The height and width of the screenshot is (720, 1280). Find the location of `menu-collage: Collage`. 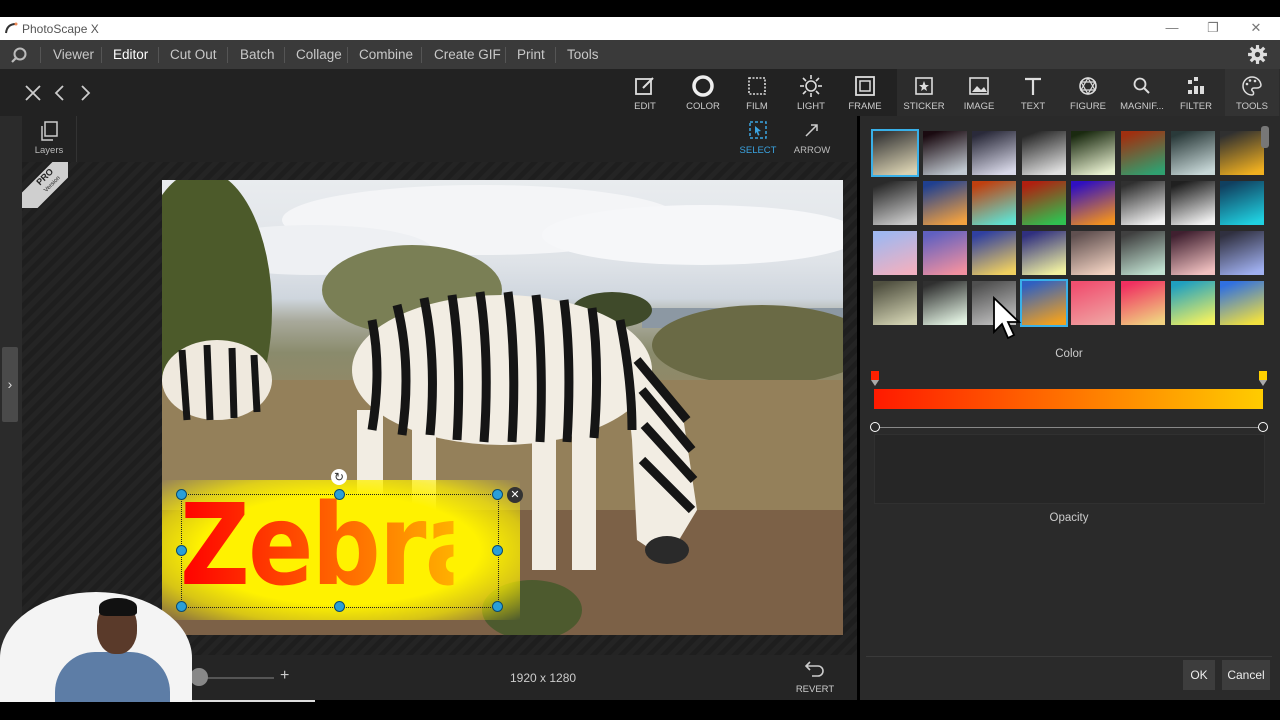

menu-collage: Collage is located at coordinates (319, 54).